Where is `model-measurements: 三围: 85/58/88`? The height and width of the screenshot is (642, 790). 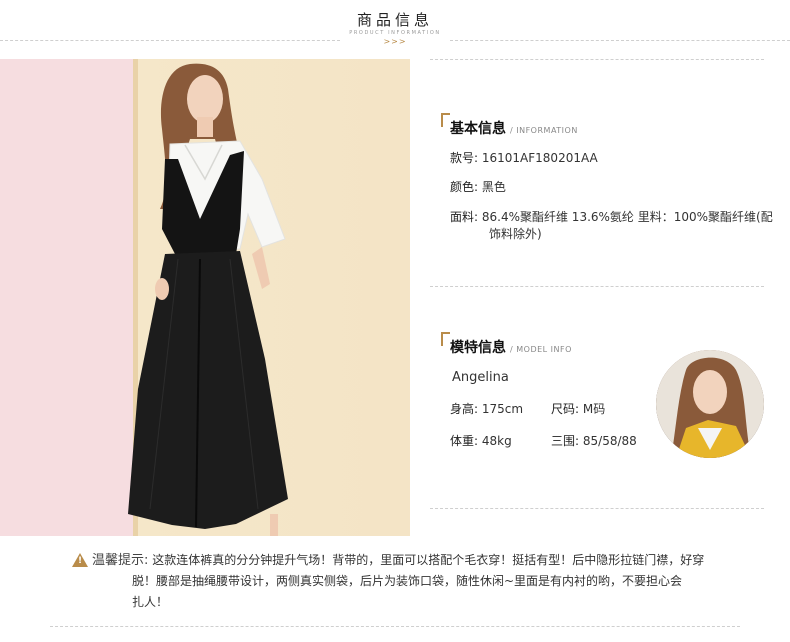
model-measurements: 三围: 85/58/88 is located at coordinates (594, 441).